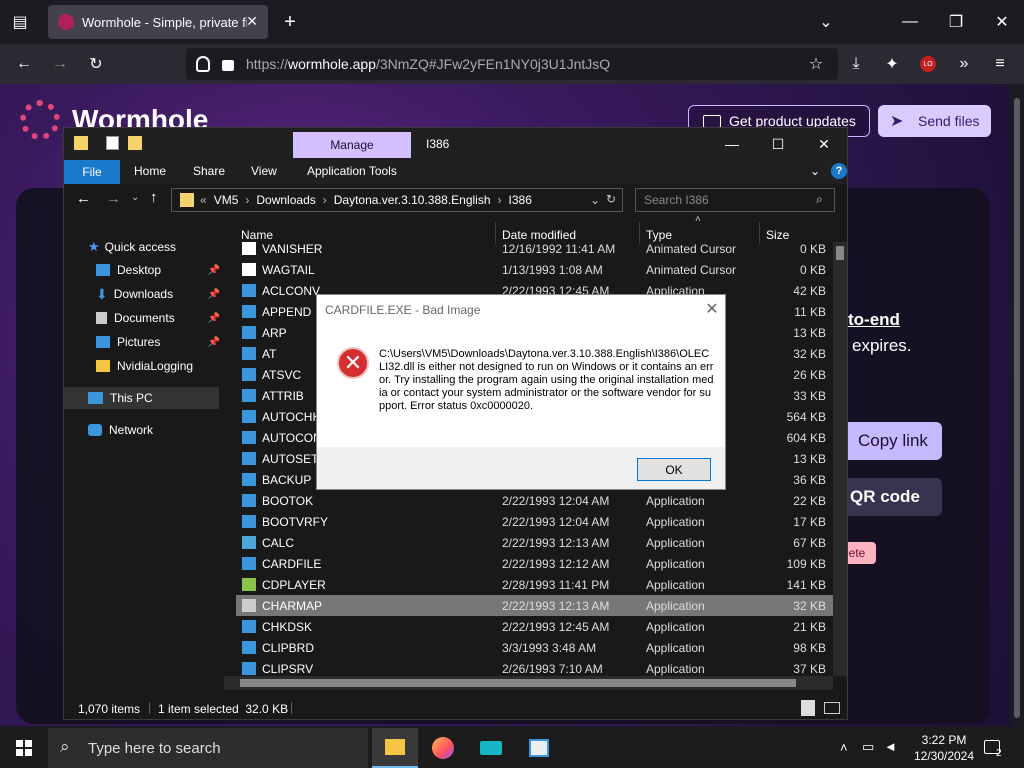  What do you see at coordinates (228, 65) in the screenshot?
I see `lock-icon` at bounding box center [228, 65].